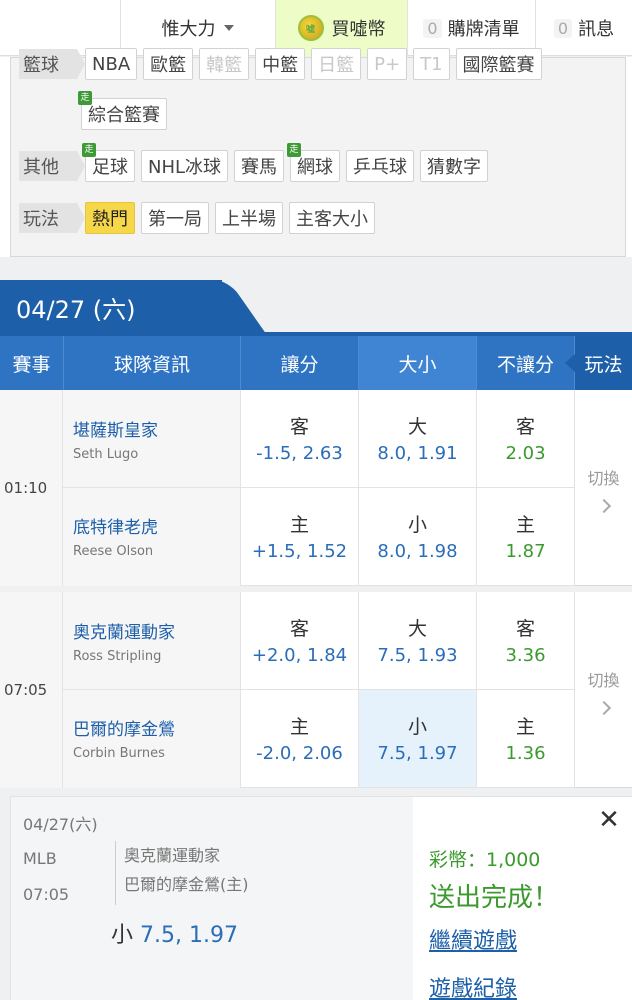  I want to click on team-name: 堪薩斯皇家, so click(155, 428).